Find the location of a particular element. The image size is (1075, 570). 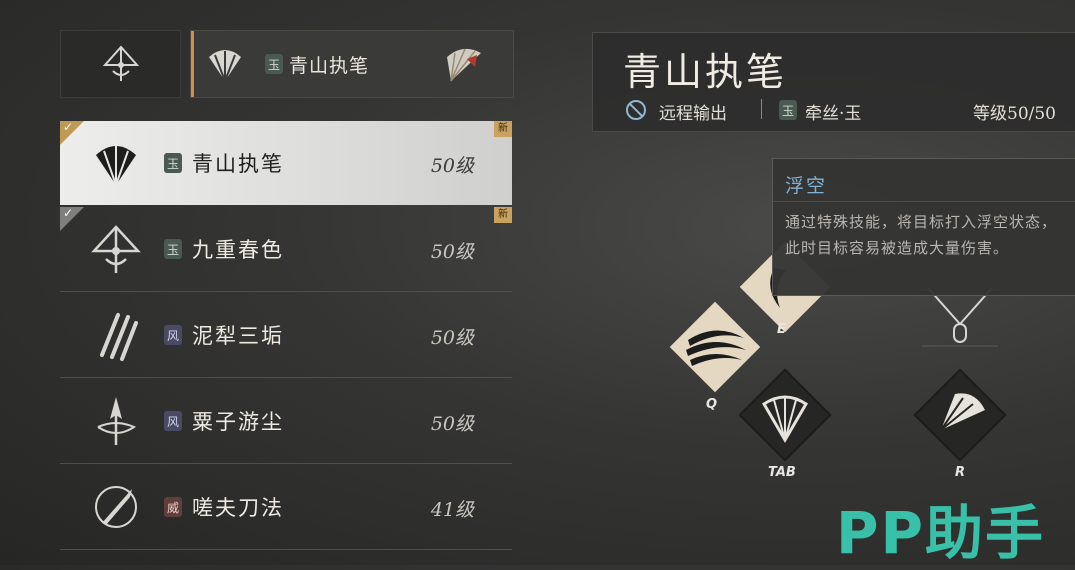

weapon-name: 嗟夫刀法 is located at coordinates (238, 508).